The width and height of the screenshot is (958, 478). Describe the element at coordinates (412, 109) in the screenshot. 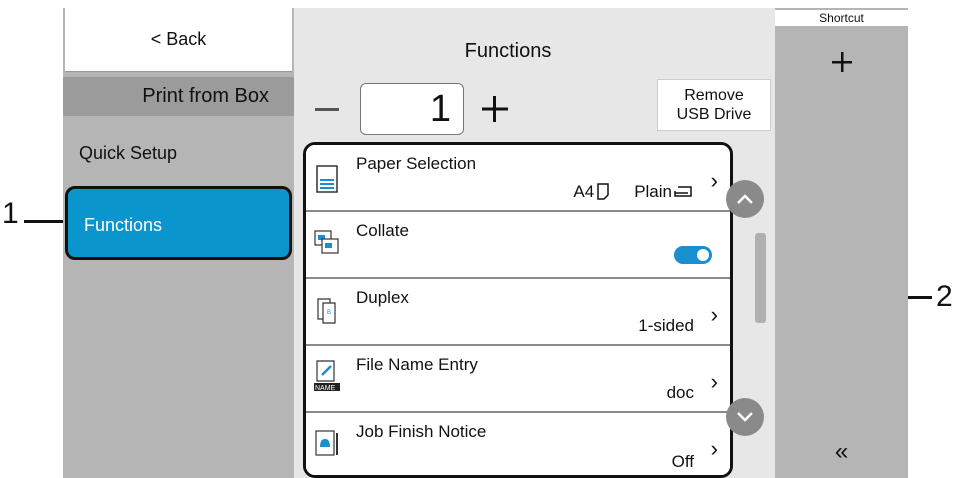

I see `copies-input: 1` at that location.